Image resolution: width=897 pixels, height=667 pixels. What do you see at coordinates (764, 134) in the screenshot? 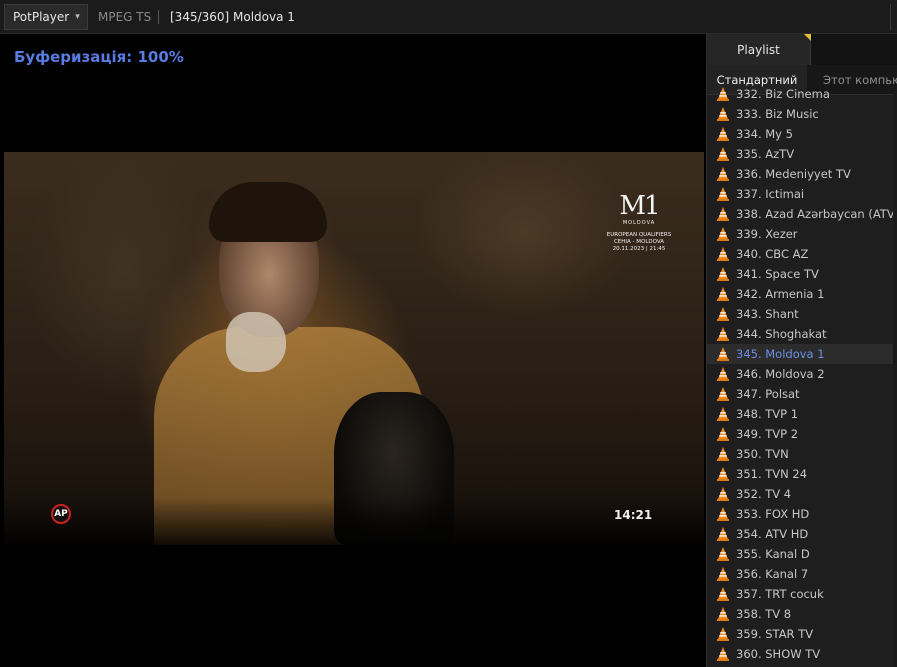
I see `playlist-item-label: 334. My 5` at bounding box center [764, 134].